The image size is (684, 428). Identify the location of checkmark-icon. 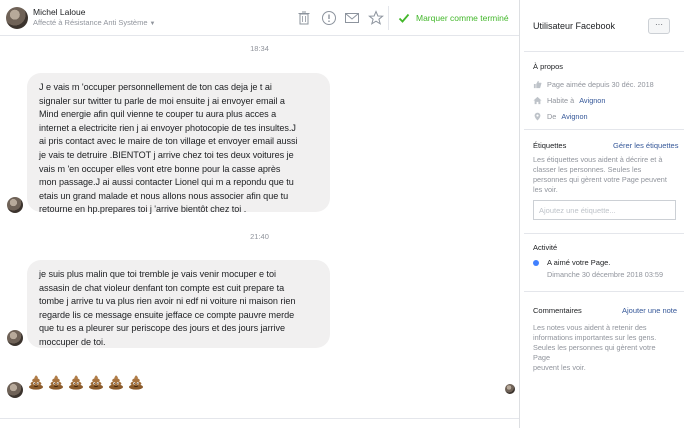
(404, 18).